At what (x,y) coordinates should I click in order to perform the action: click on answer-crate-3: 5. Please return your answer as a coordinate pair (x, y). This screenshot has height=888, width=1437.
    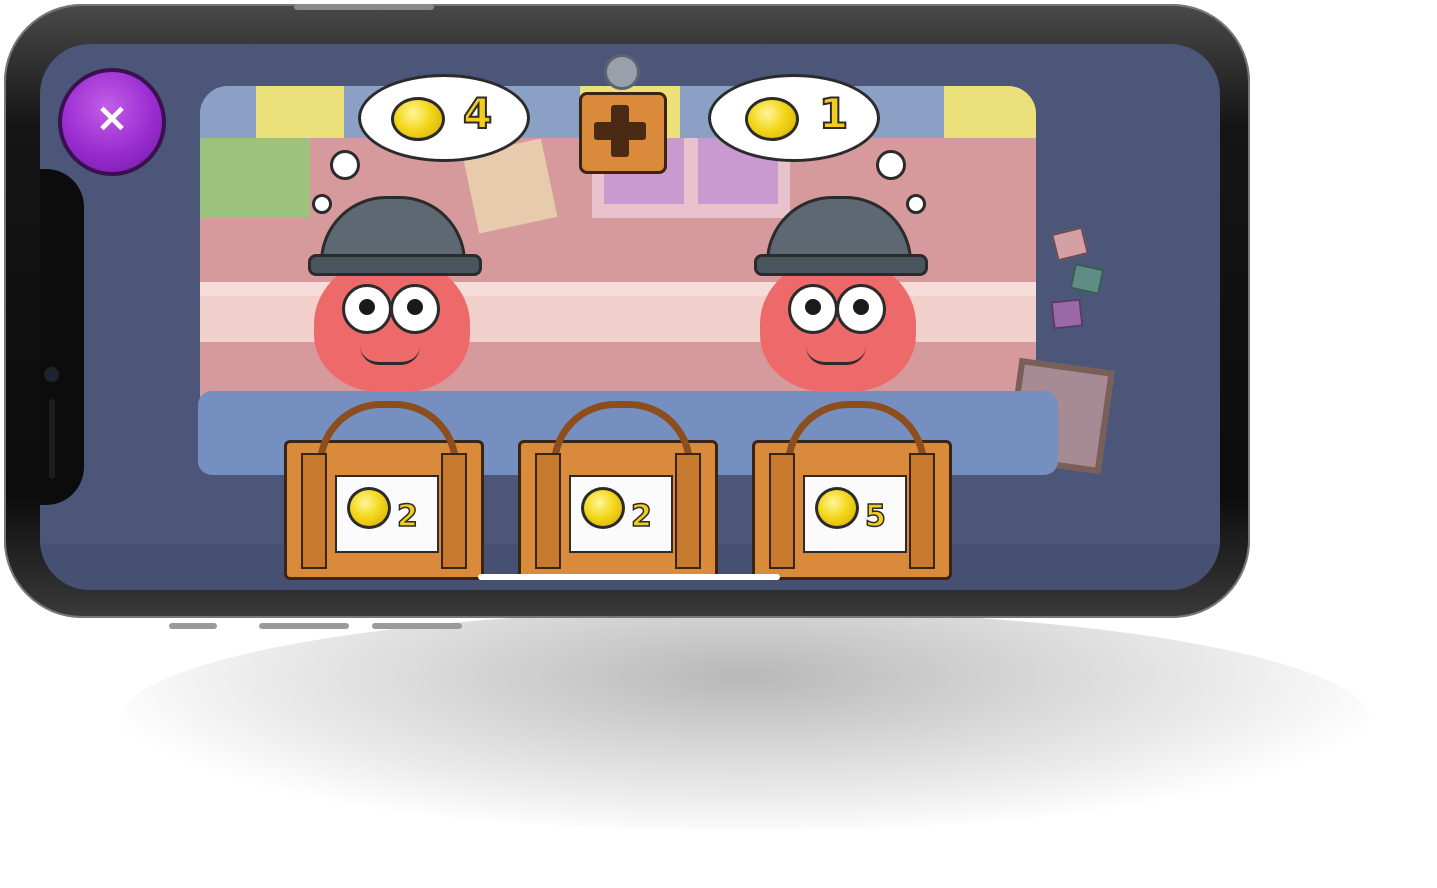
    Looking at the image, I should click on (852, 490).